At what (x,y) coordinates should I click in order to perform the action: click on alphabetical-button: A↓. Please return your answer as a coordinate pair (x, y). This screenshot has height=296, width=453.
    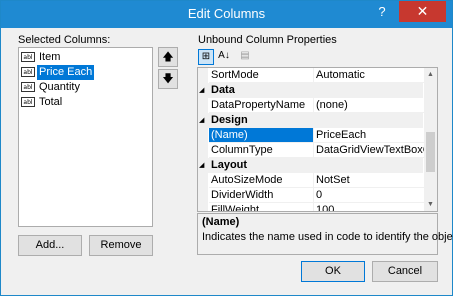
    Looking at the image, I should click on (224, 57).